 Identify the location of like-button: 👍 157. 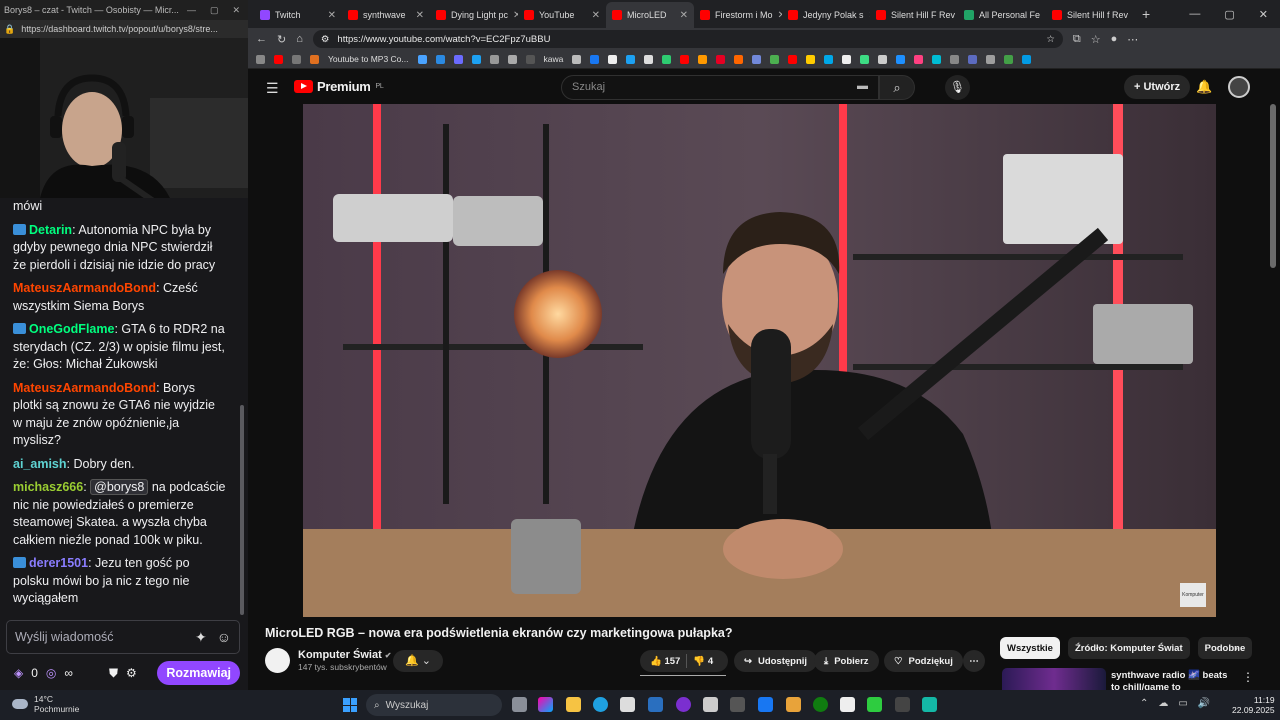
(665, 661).